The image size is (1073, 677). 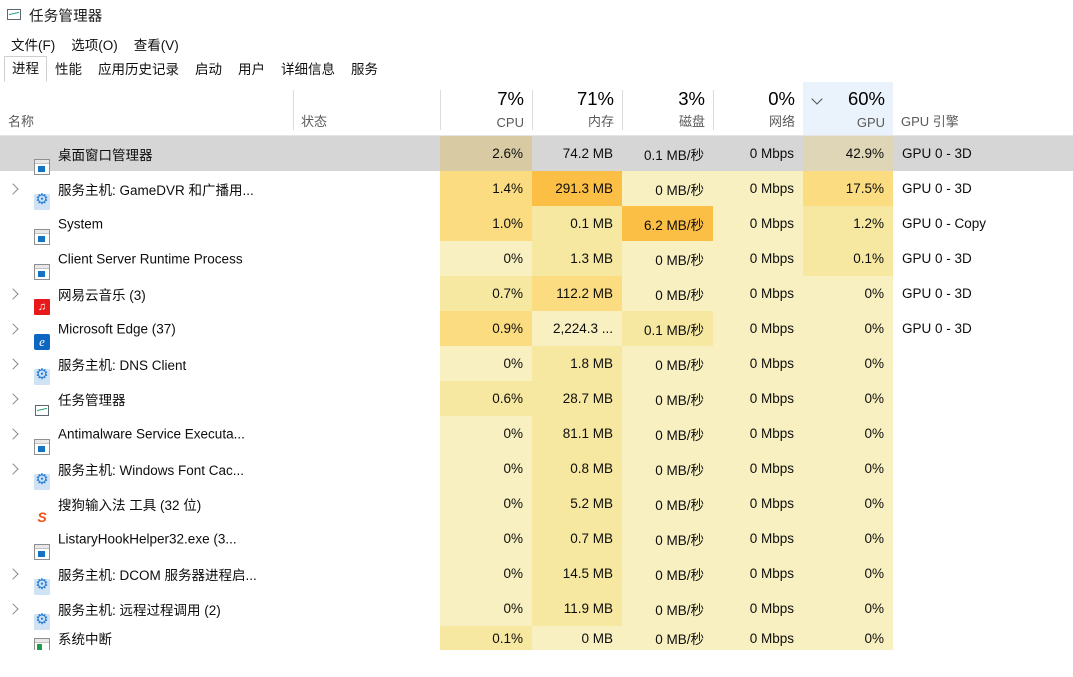 What do you see at coordinates (758, 108) in the screenshot?
I see `column-header-network: 0% 网络` at bounding box center [758, 108].